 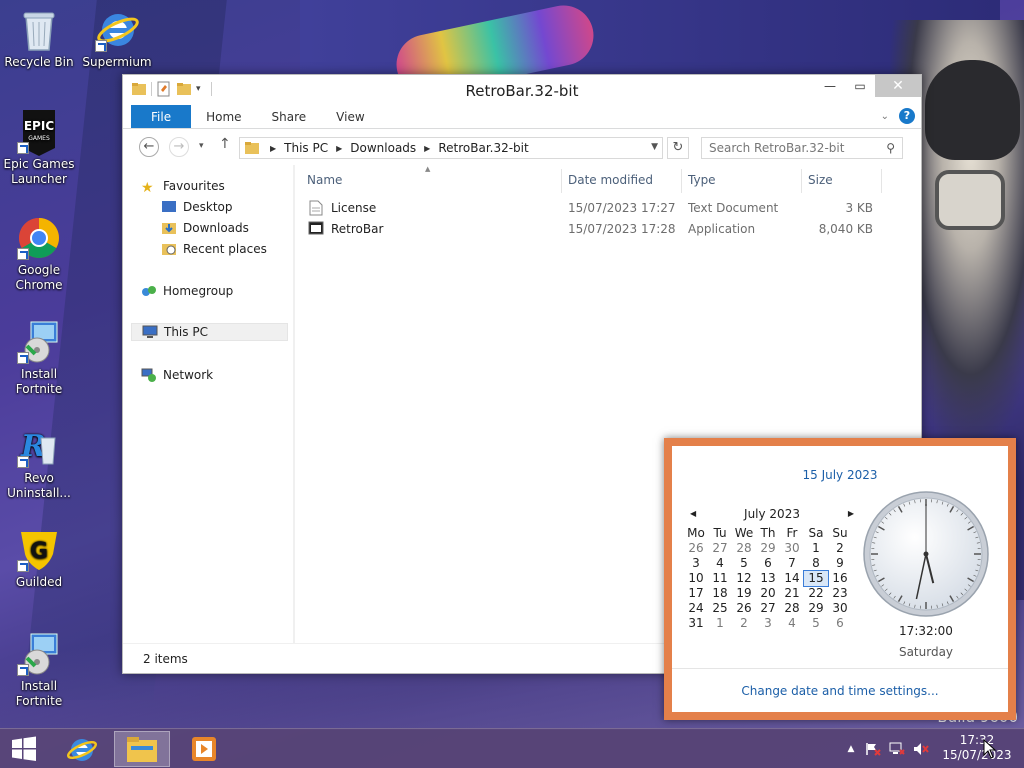 I want to click on desktop-icon-install-fortnite: Install Fortnite, so click(x=39, y=358).